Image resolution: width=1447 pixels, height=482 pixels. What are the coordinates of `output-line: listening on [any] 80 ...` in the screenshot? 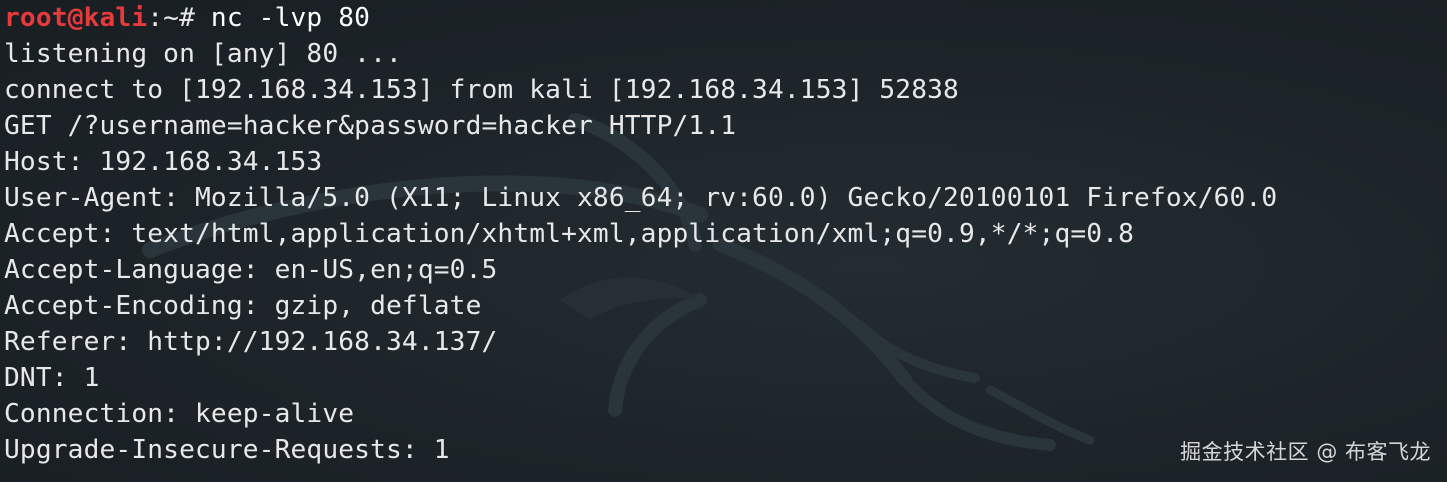 It's located at (203, 54).